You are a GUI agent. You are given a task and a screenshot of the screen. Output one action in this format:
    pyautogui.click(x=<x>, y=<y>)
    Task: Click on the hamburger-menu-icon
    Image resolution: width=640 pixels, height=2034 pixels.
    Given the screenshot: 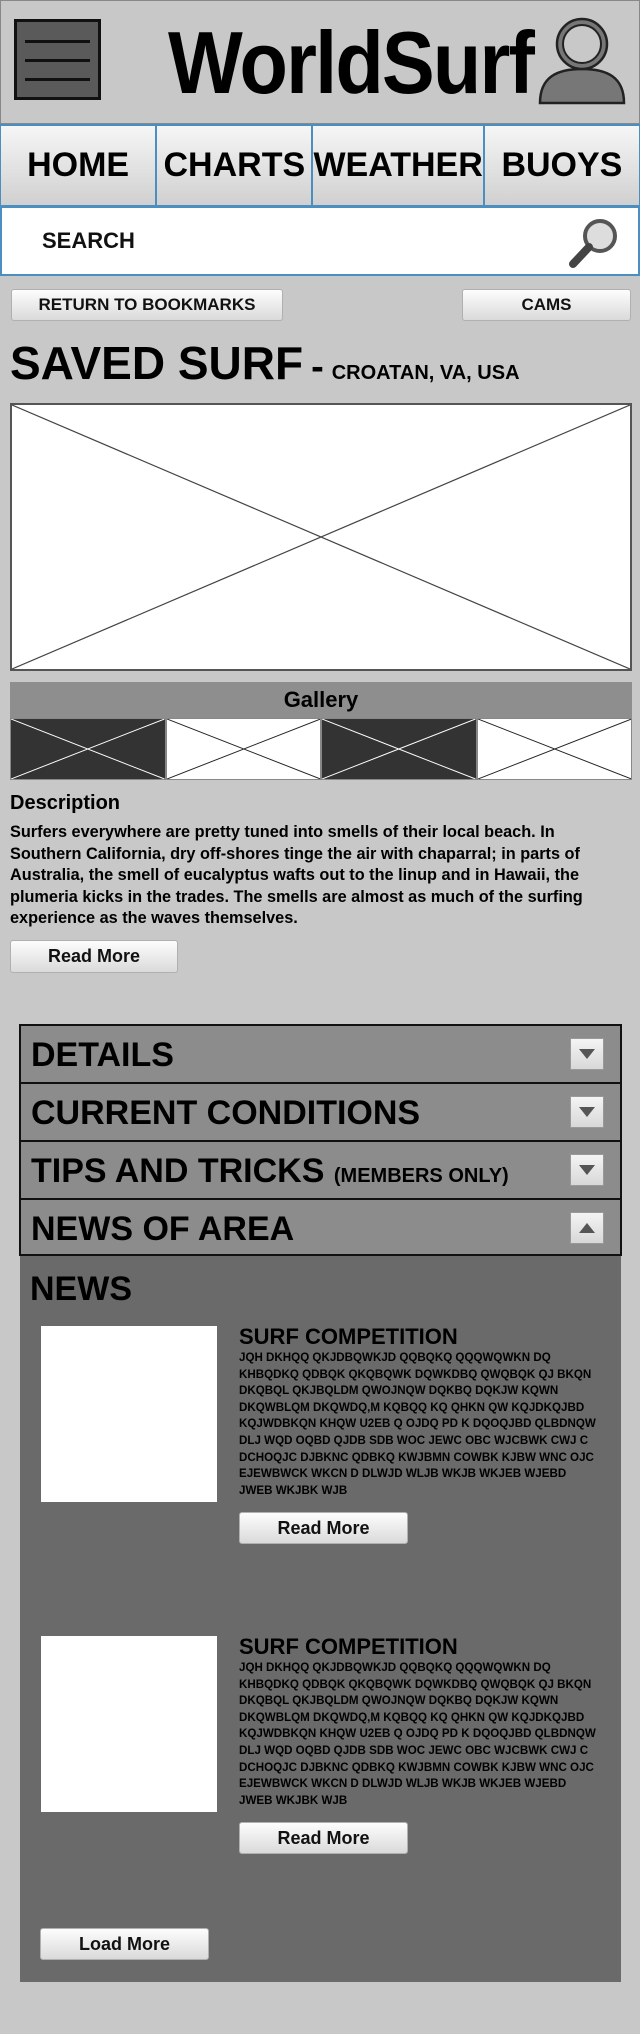 What is the action you would take?
    pyautogui.click(x=57, y=59)
    